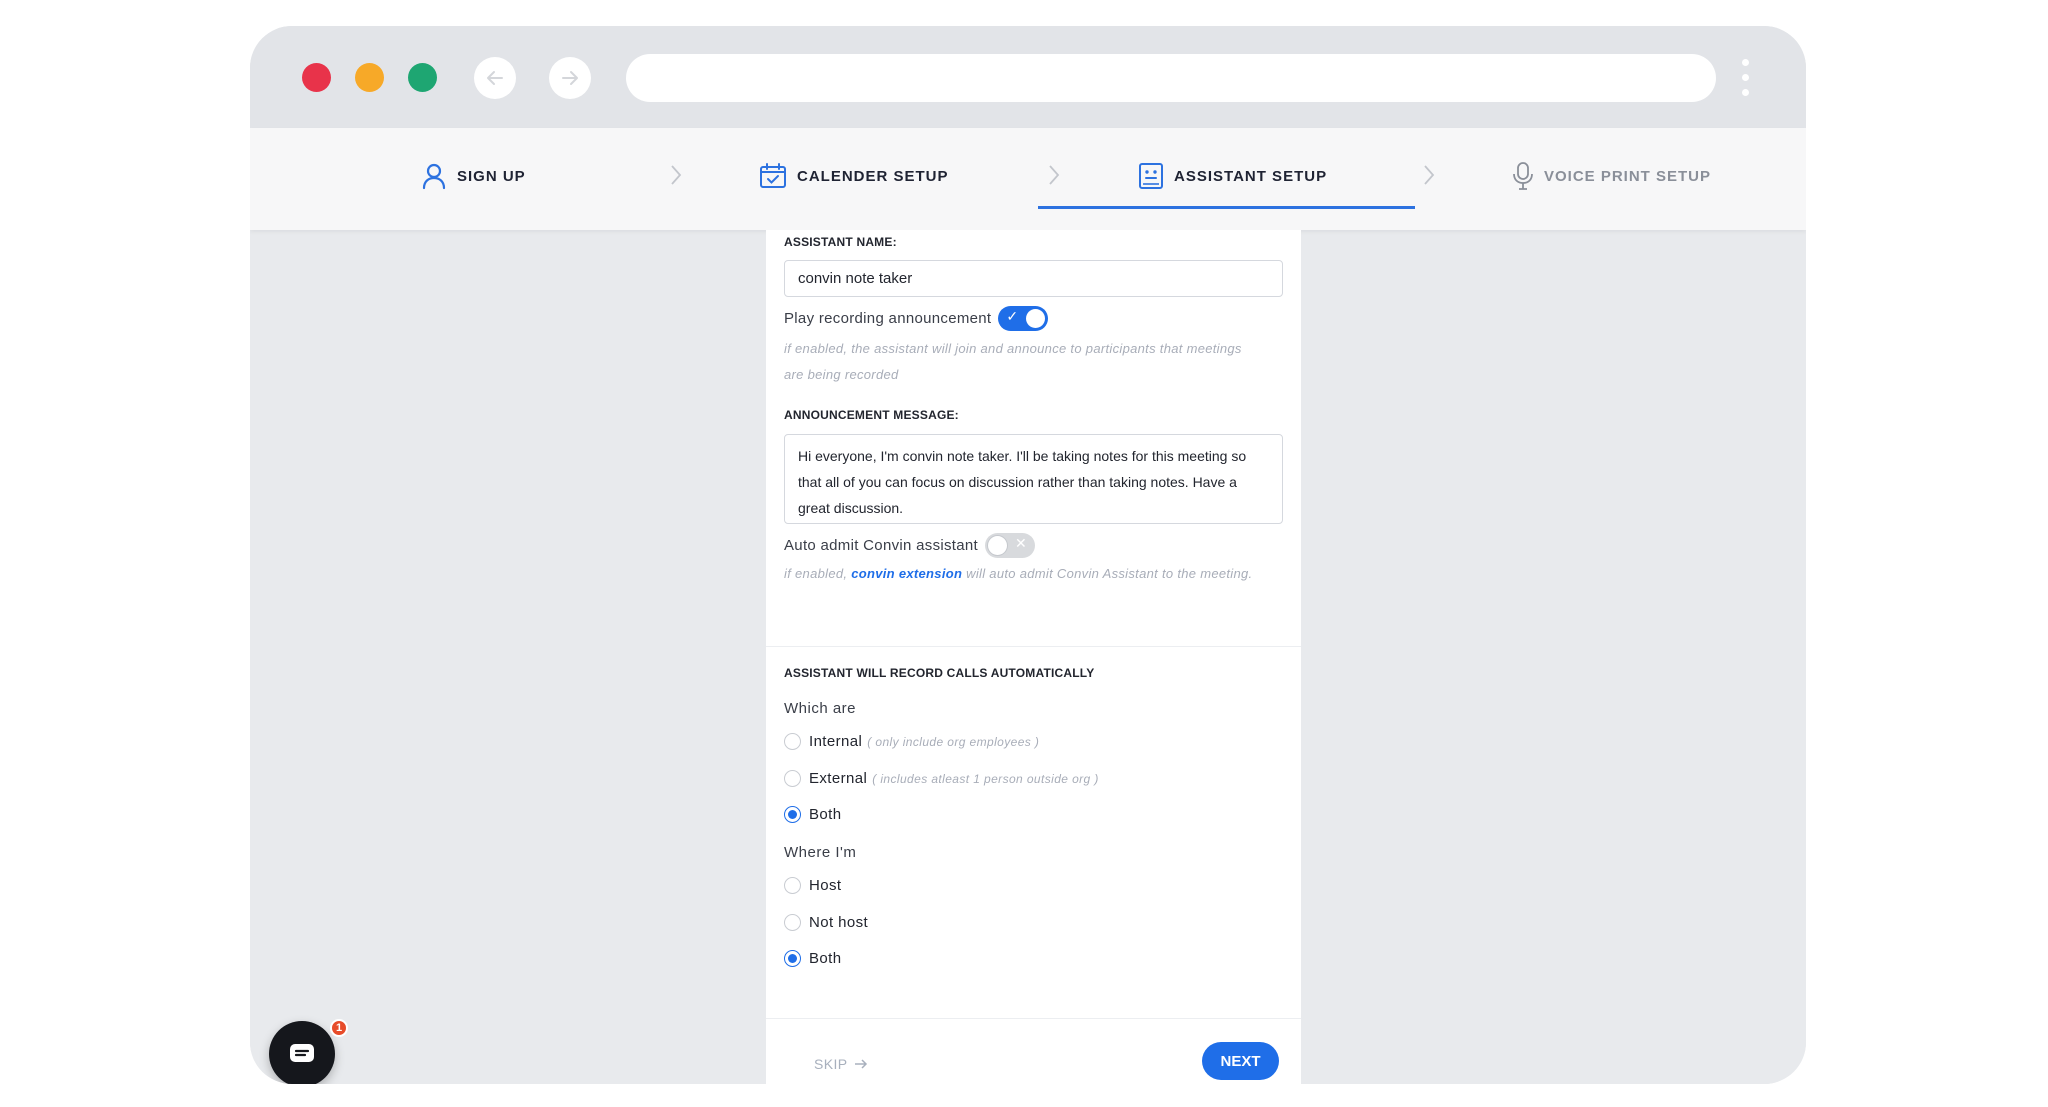  I want to click on radio-option-host: Host, so click(812, 885).